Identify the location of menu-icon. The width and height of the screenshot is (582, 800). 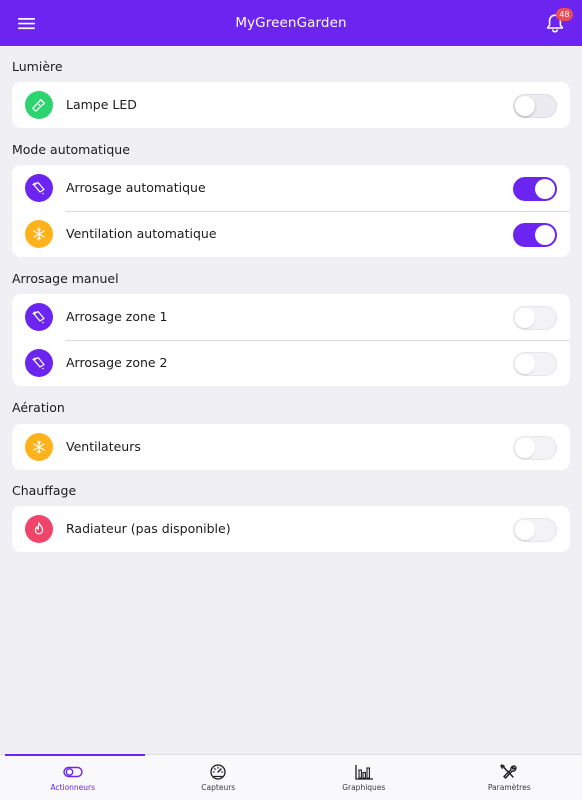
(26, 23).